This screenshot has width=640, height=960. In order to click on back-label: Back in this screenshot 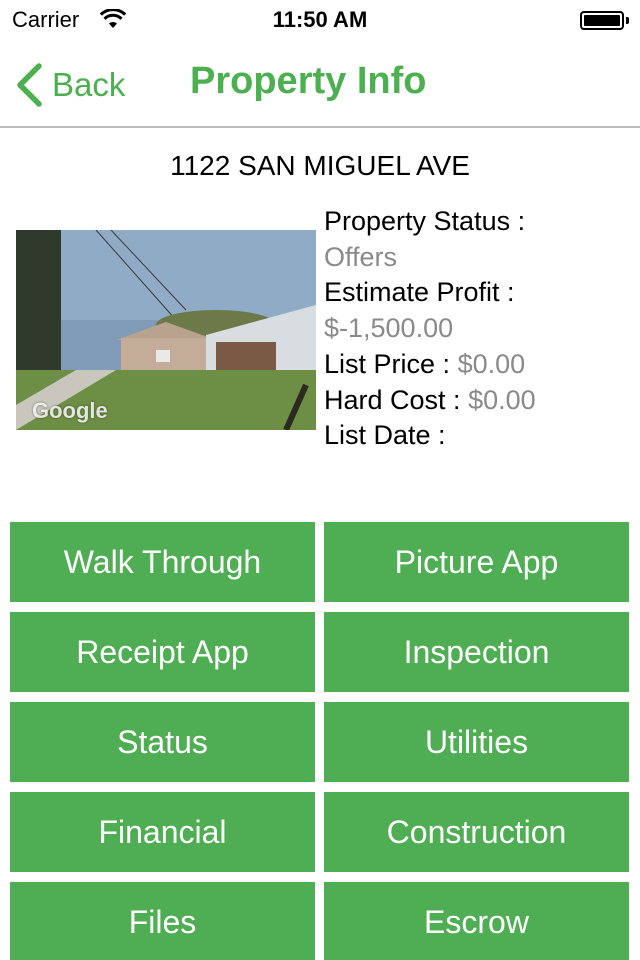, I will do `click(89, 84)`.